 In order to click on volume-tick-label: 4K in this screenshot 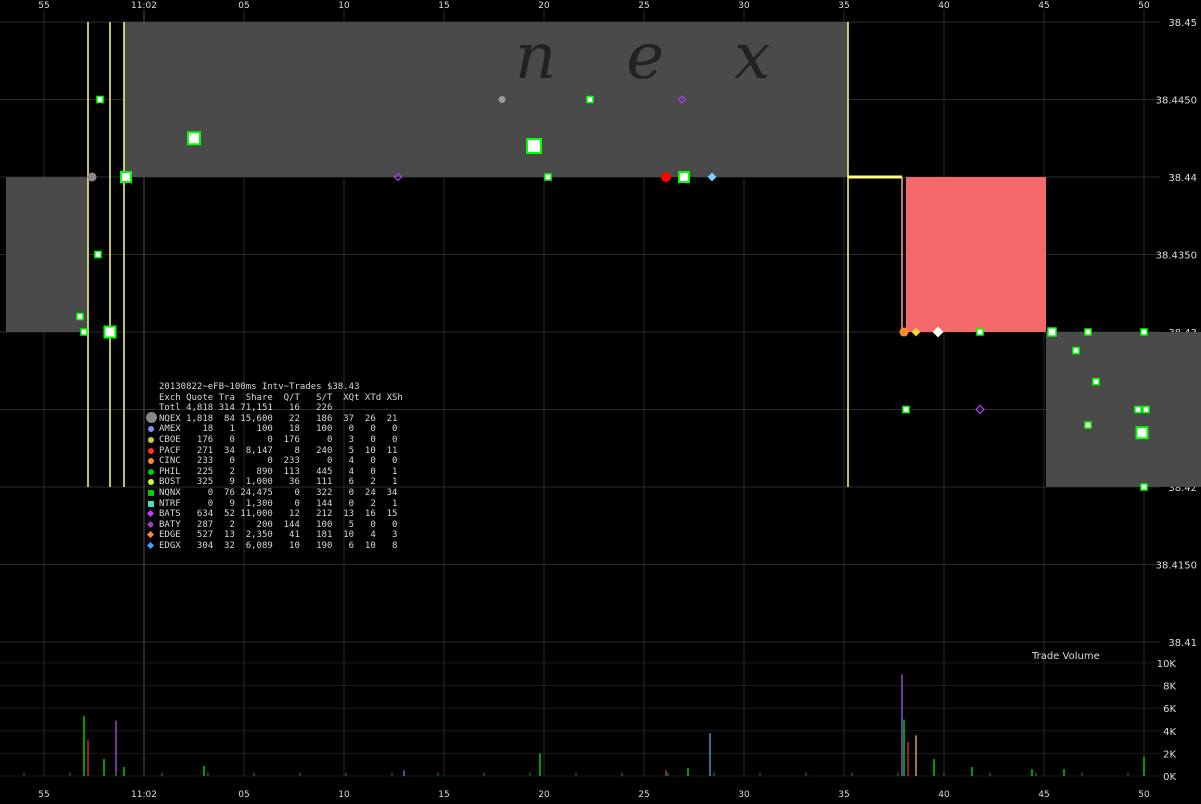, I will do `click(1169, 732)`.